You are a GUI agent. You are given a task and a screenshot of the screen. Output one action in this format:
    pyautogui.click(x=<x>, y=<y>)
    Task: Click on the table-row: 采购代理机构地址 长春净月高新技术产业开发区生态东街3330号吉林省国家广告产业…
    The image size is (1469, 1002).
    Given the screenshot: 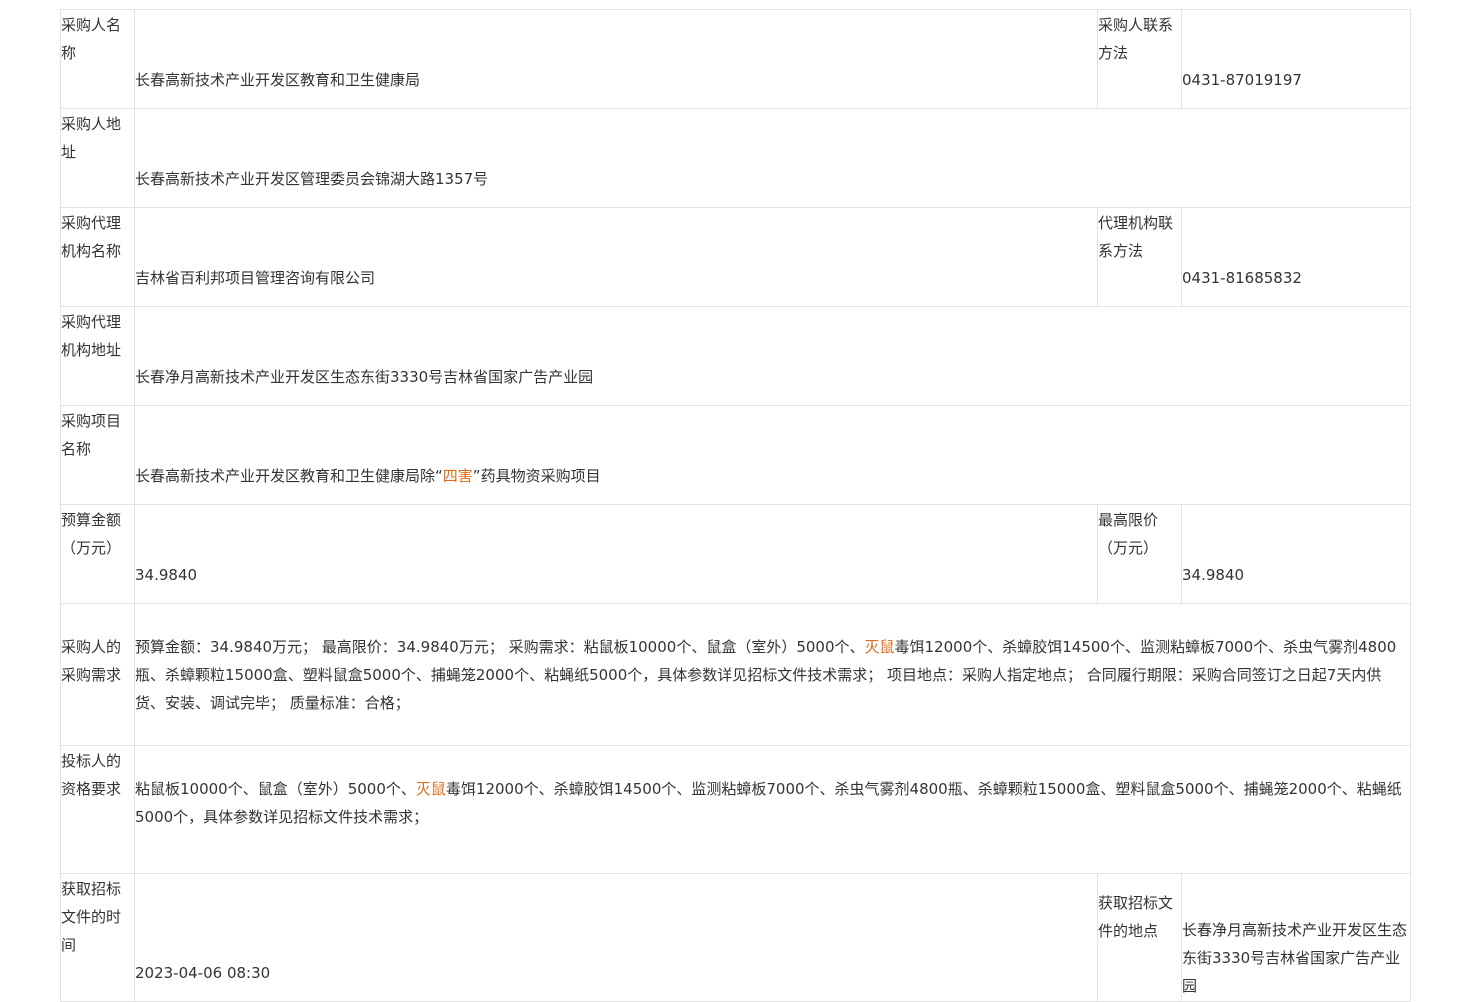 What is the action you would take?
    pyautogui.click(x=735, y=356)
    